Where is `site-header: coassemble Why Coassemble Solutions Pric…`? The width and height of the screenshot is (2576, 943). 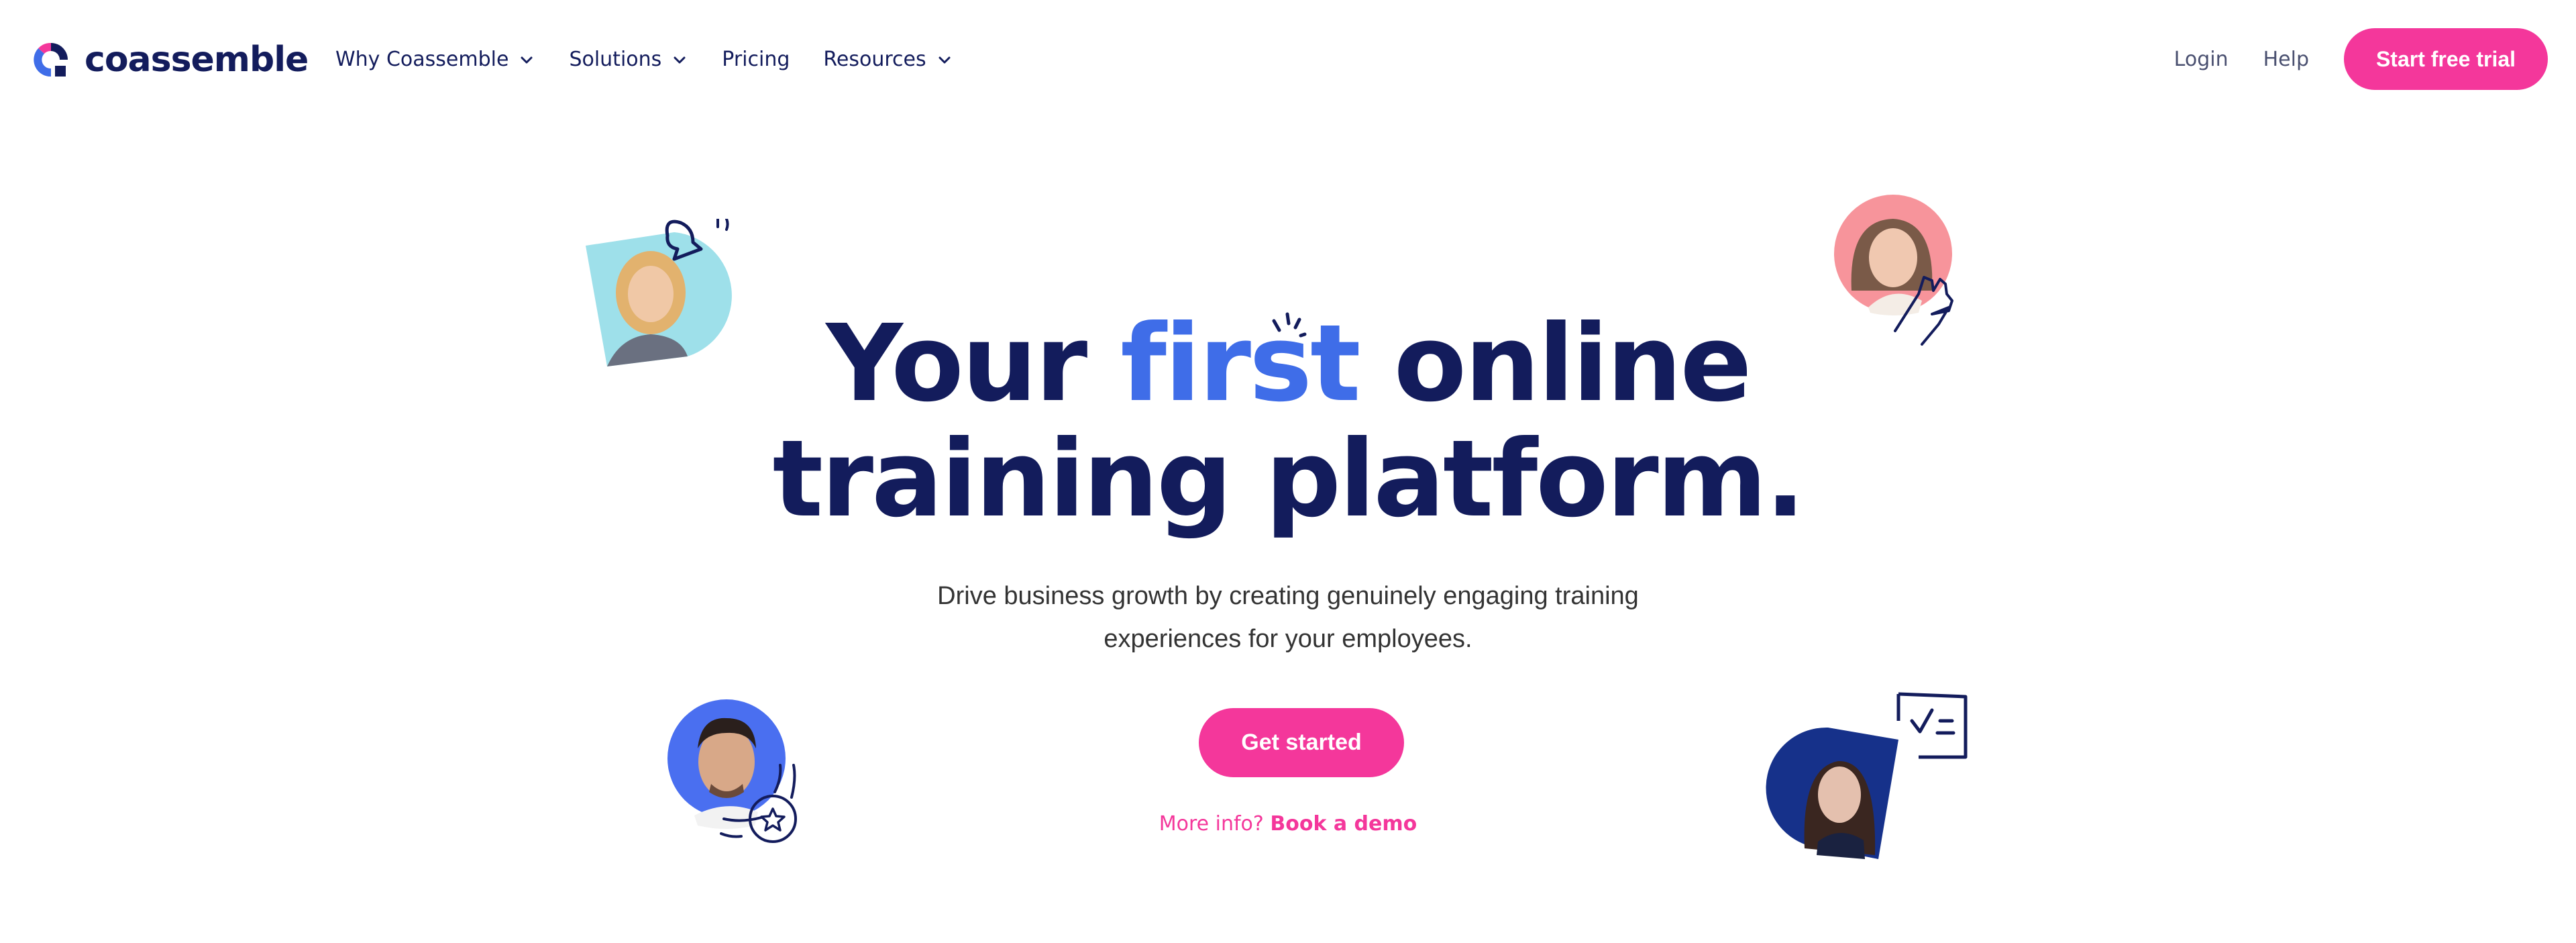 site-header: coassemble Why Coassemble Solutions Pric… is located at coordinates (1288, 59).